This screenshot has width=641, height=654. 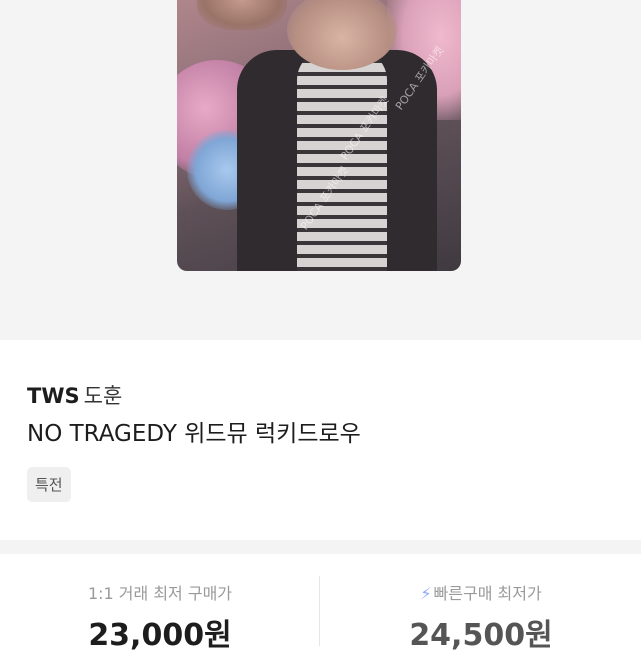 I want to click on artist-group: TWS, so click(x=53, y=396).